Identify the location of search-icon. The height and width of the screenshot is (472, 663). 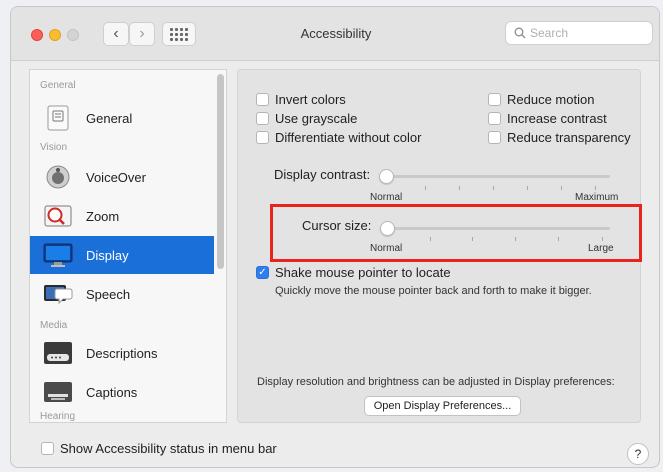
(520, 33).